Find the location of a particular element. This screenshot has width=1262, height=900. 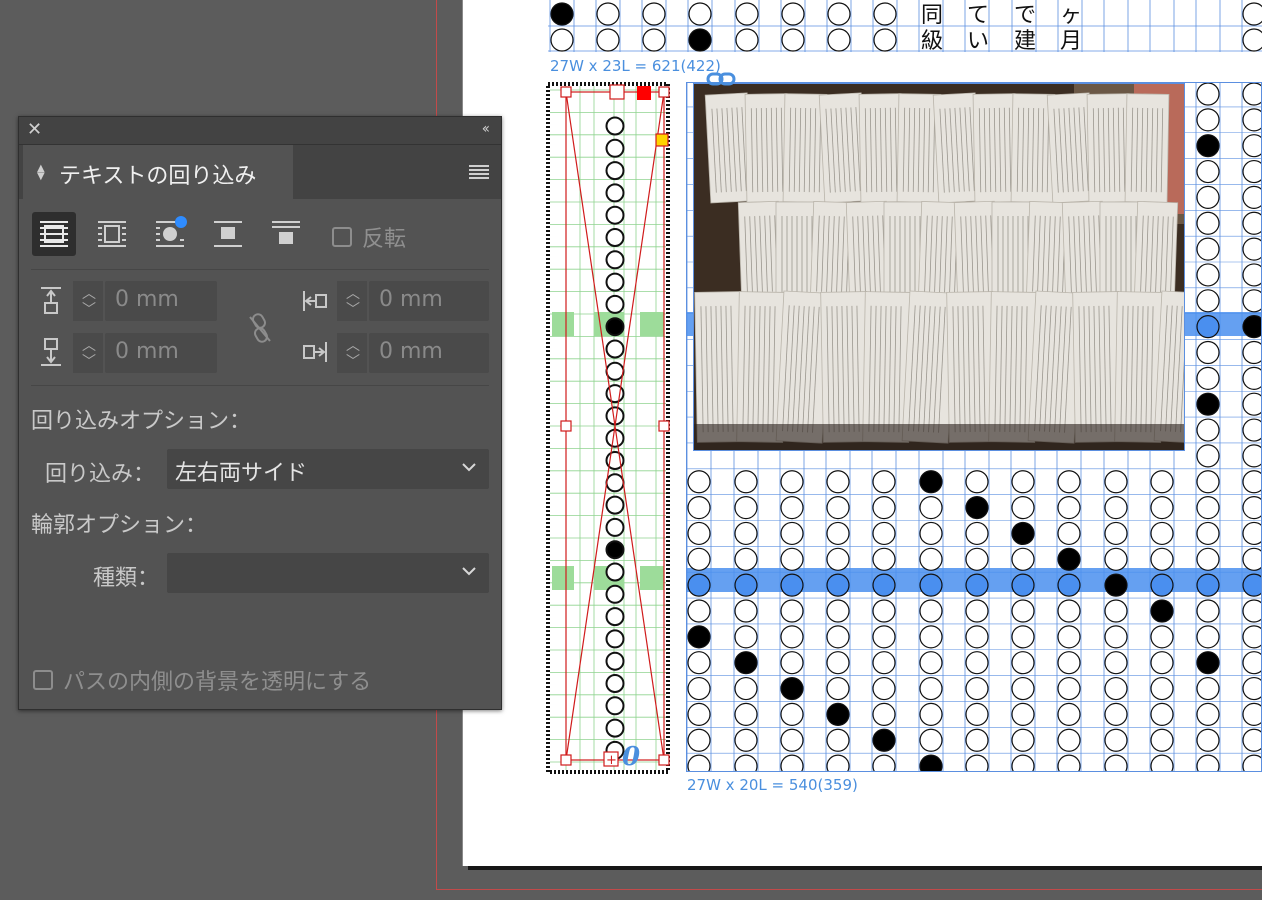

in-port-handle is located at coordinates (617, 92).